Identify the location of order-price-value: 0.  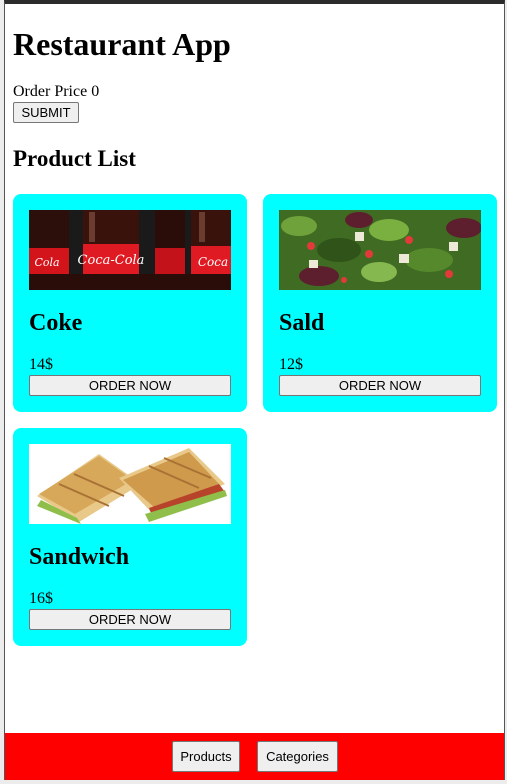
(95, 91).